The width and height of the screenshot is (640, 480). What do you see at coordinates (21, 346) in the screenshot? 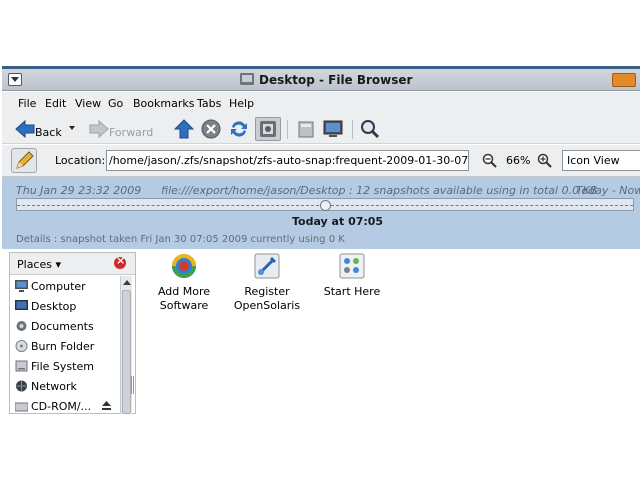
I see `burn-folder-icon` at bounding box center [21, 346].